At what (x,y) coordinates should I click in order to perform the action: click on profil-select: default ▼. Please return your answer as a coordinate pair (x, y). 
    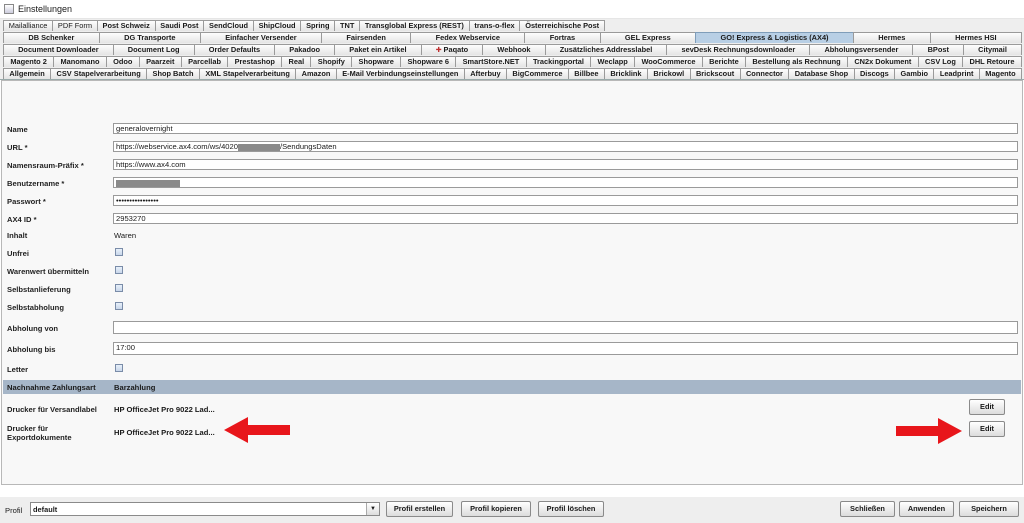
    Looking at the image, I should click on (205, 509).